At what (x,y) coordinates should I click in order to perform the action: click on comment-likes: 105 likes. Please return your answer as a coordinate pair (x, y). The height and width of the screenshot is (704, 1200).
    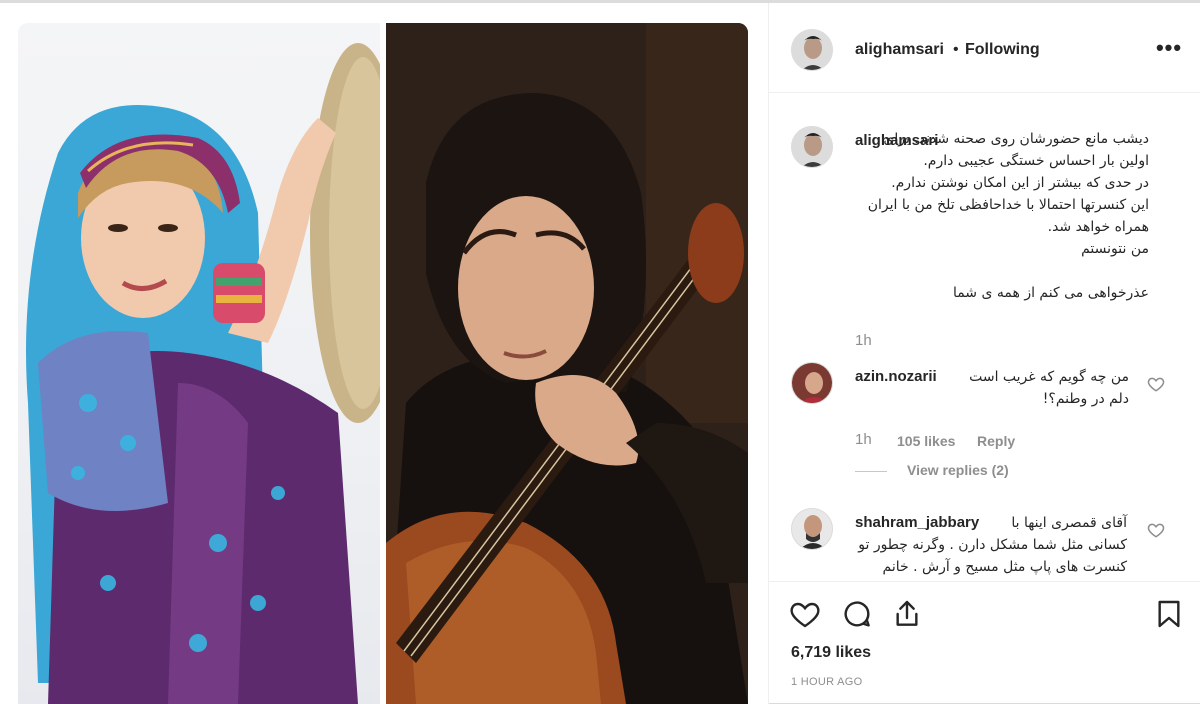
    Looking at the image, I should click on (926, 441).